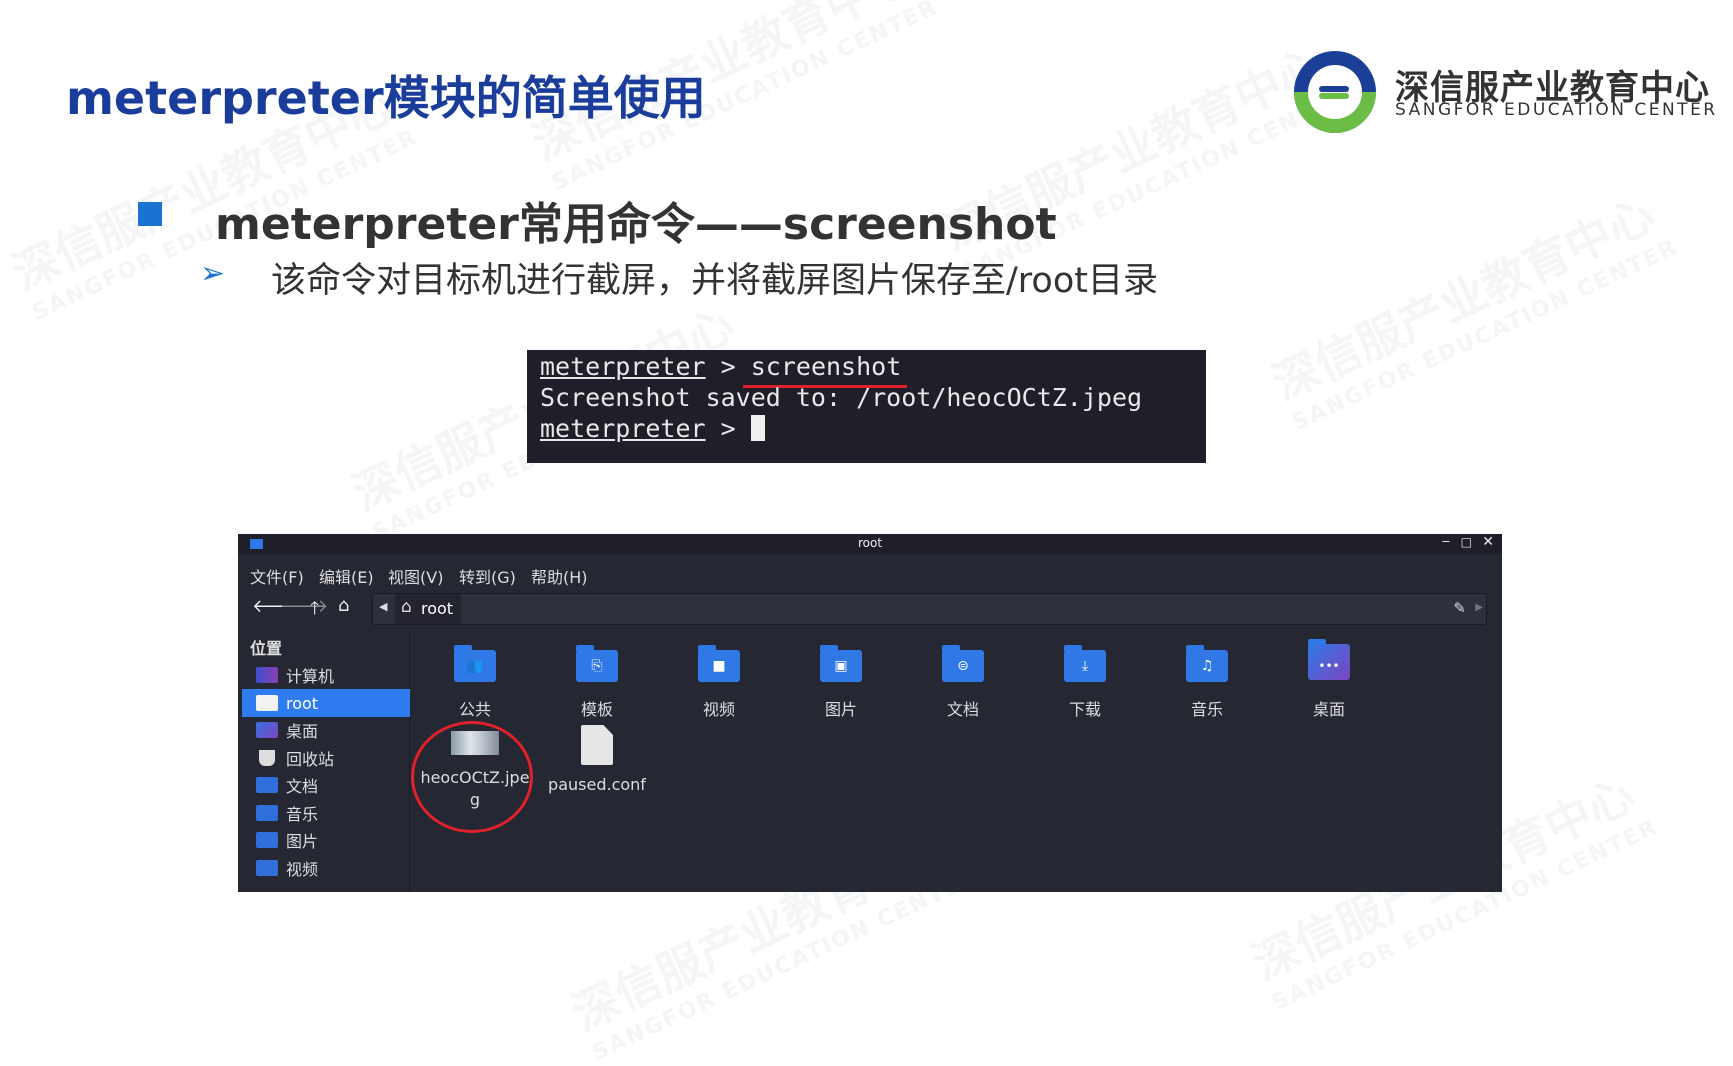 The image size is (1733, 1066). Describe the element at coordinates (487, 576) in the screenshot. I see `menu-go: 转到(G)` at that location.